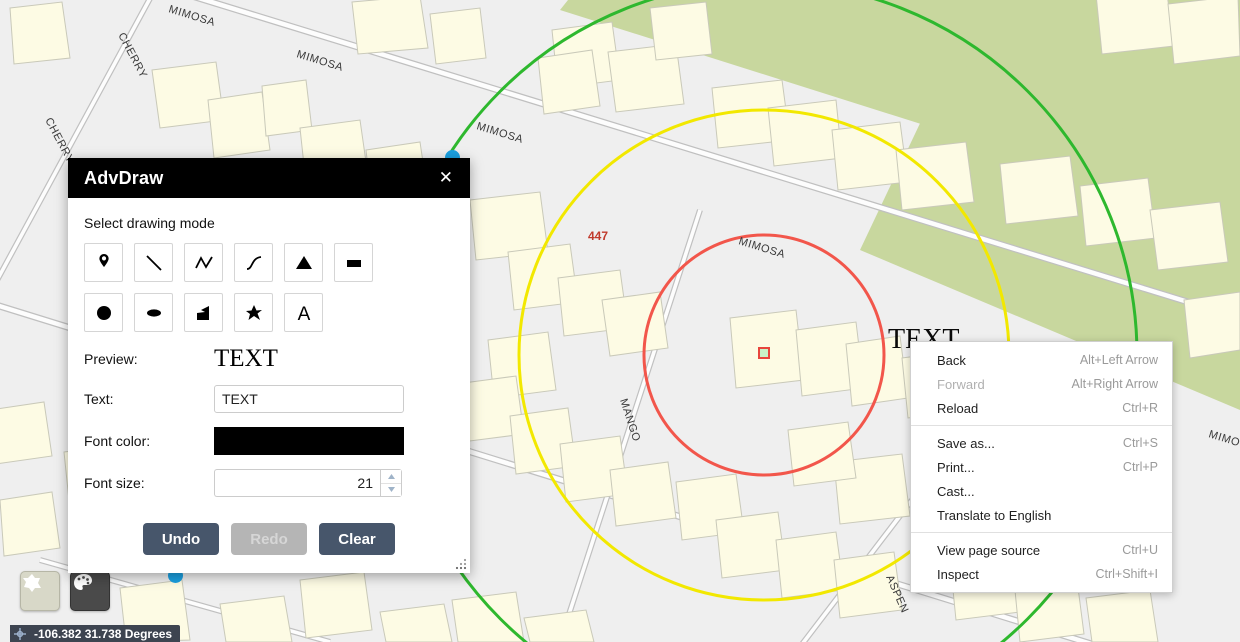  I want to click on font-size-stepper, so click(308, 483).